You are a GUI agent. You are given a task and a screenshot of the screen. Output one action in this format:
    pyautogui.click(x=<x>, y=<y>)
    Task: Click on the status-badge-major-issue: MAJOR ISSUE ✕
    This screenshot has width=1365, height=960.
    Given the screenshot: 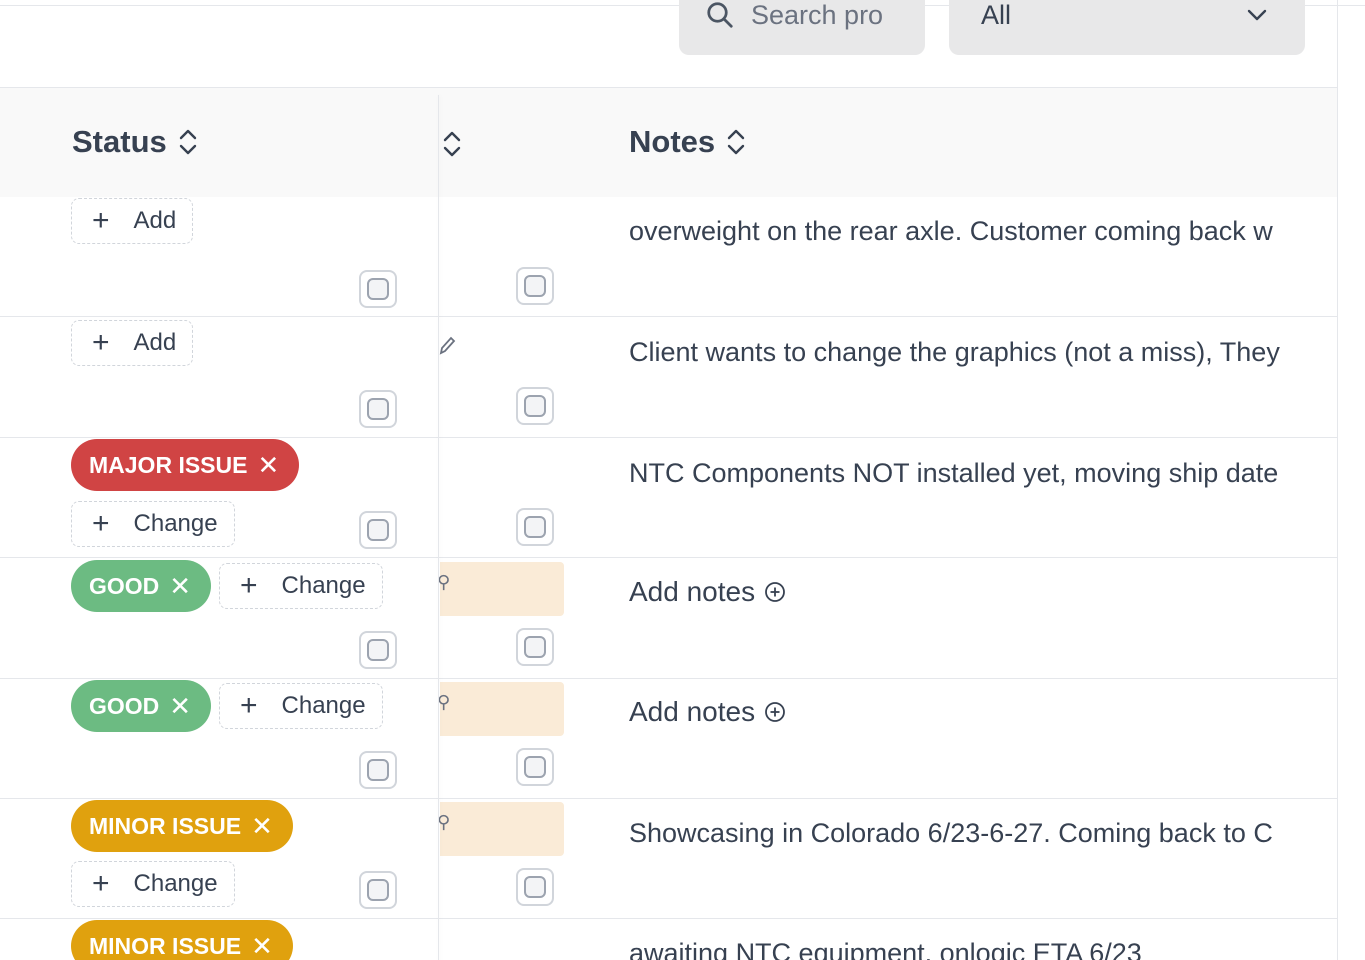 What is the action you would take?
    pyautogui.click(x=185, y=465)
    